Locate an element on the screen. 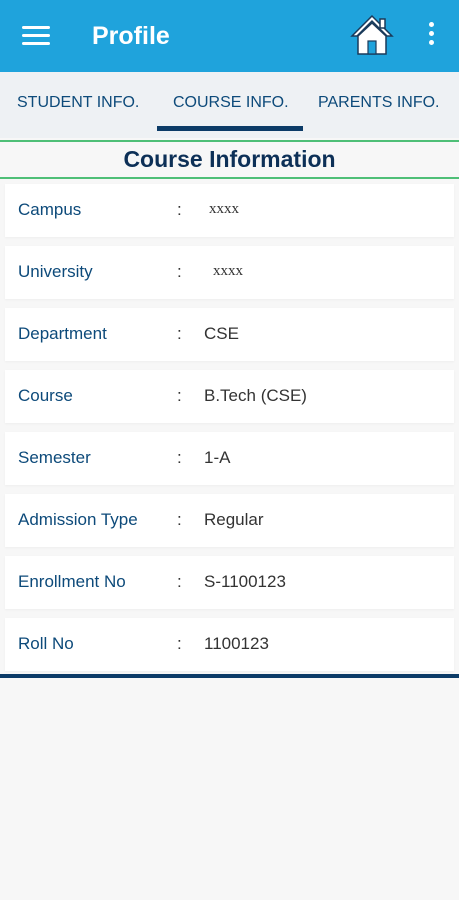 The width and height of the screenshot is (459, 900). content-bottom-border is located at coordinates (229, 676).